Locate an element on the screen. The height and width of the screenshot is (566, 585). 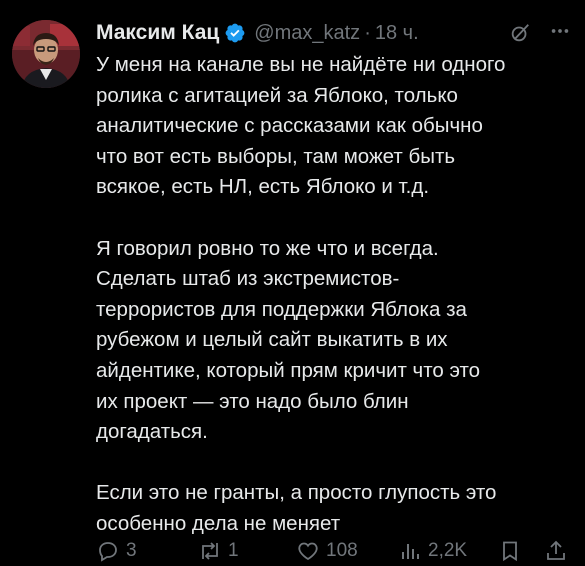
share-button is located at coordinates (556, 551).